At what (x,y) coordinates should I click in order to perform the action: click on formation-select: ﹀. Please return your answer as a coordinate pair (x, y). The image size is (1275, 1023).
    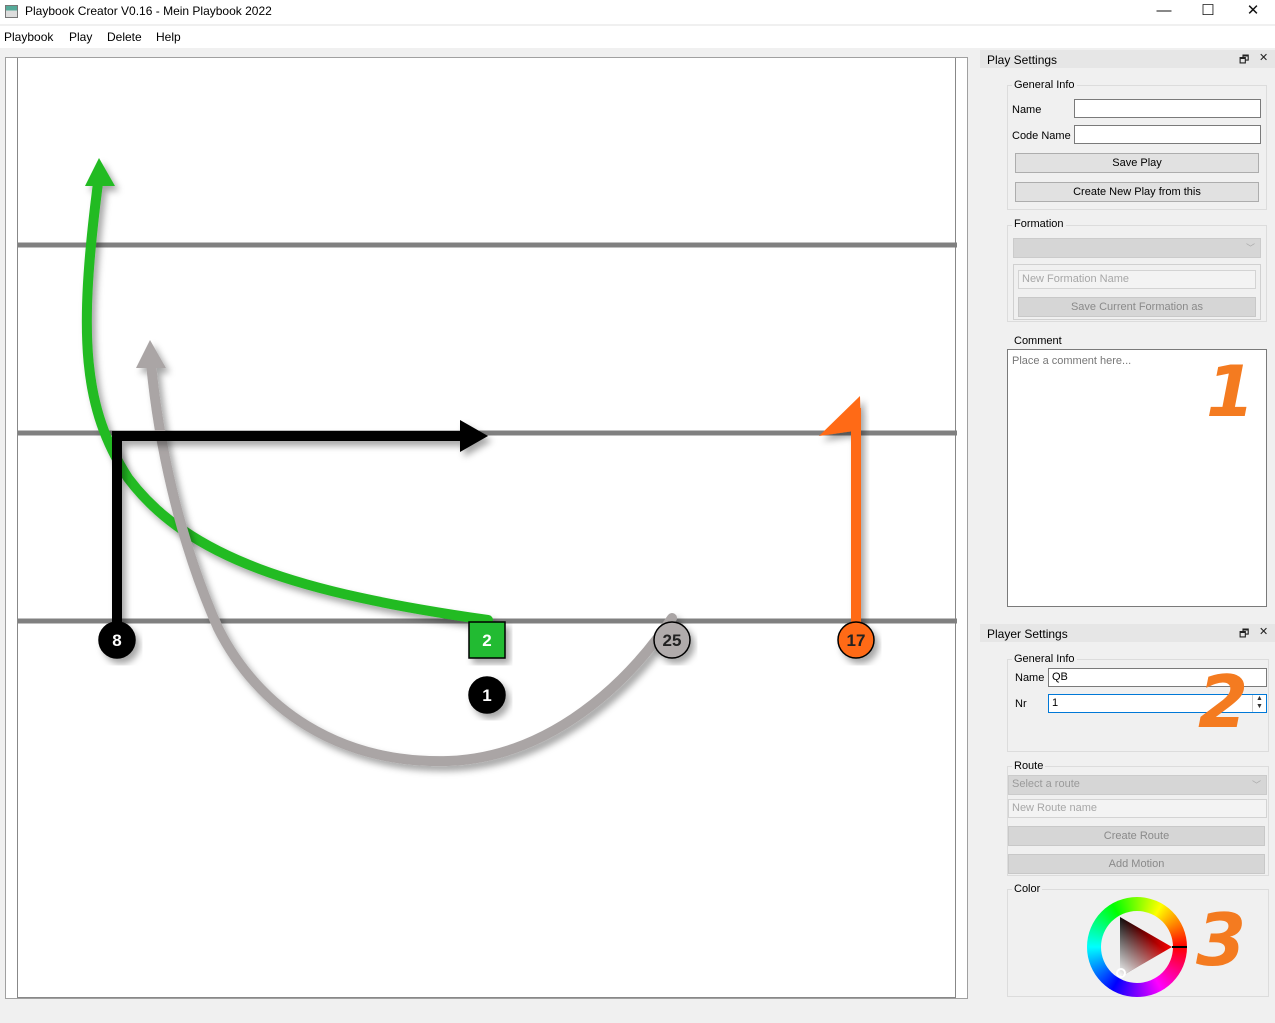
    Looking at the image, I should click on (1137, 248).